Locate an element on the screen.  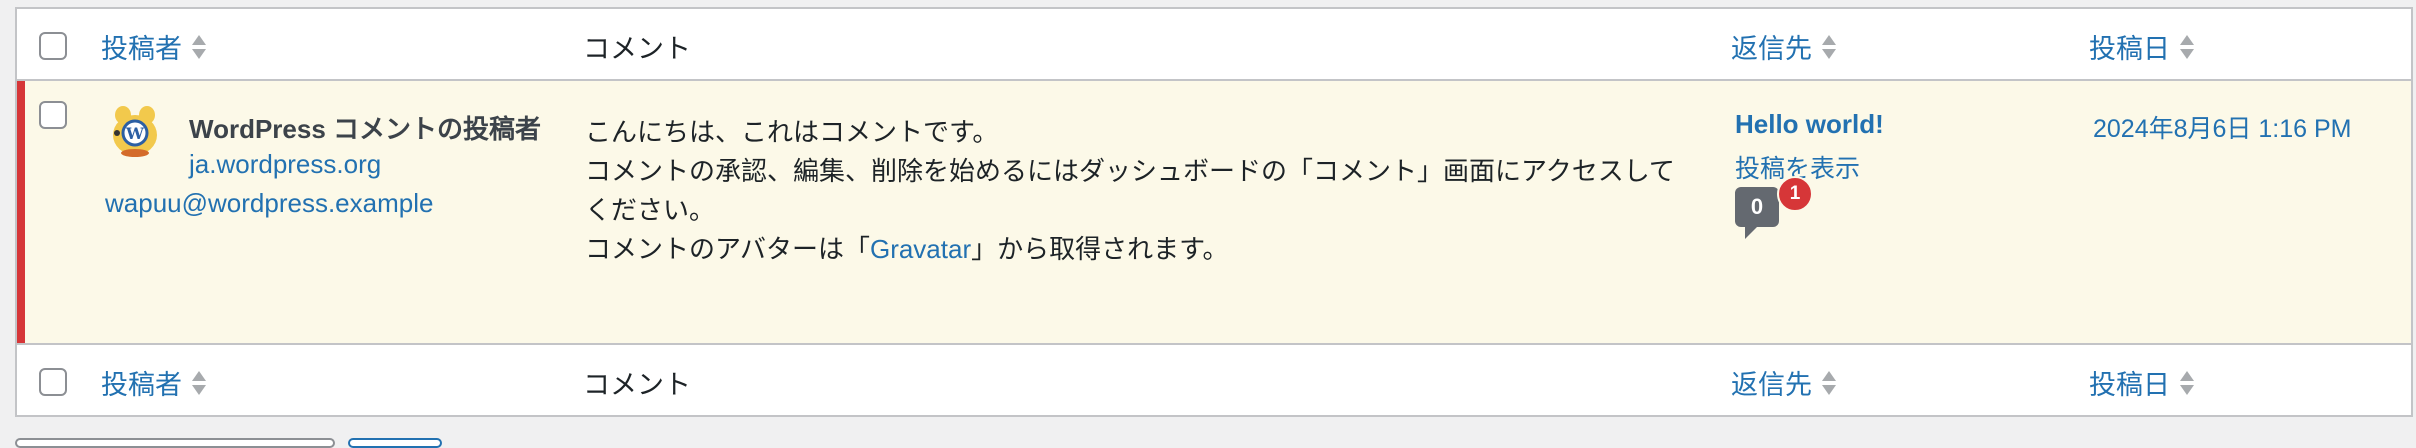
pending-count: 1 is located at coordinates (1795, 193).